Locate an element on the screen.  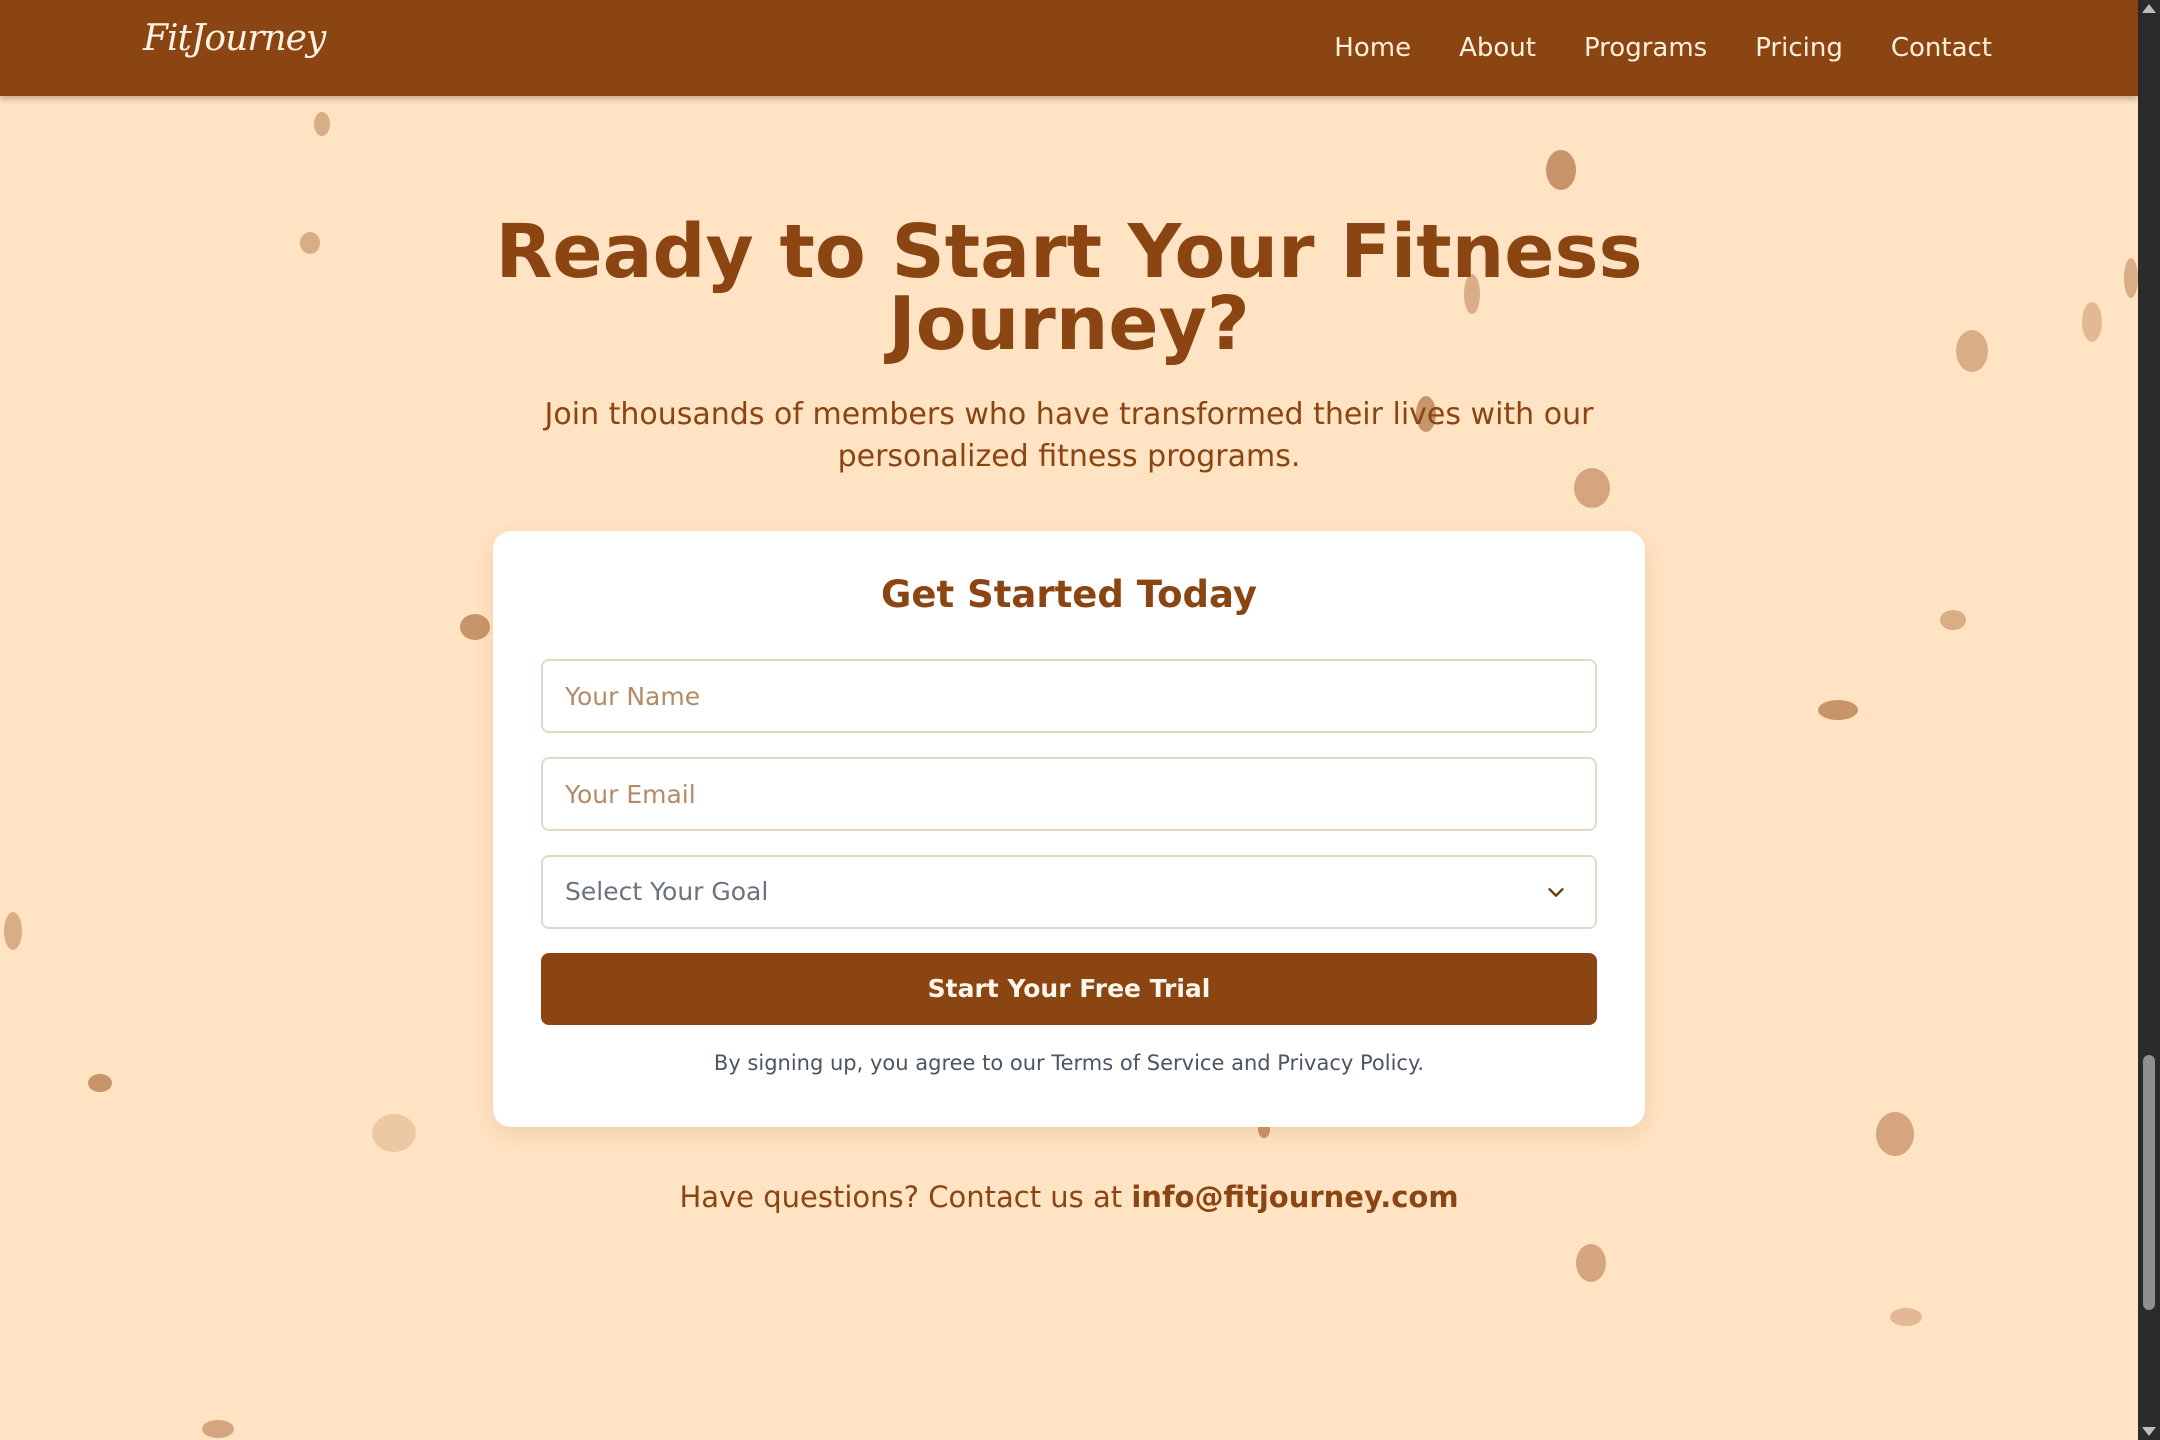
goal-select: Select Your Goal is located at coordinates (1069, 892).